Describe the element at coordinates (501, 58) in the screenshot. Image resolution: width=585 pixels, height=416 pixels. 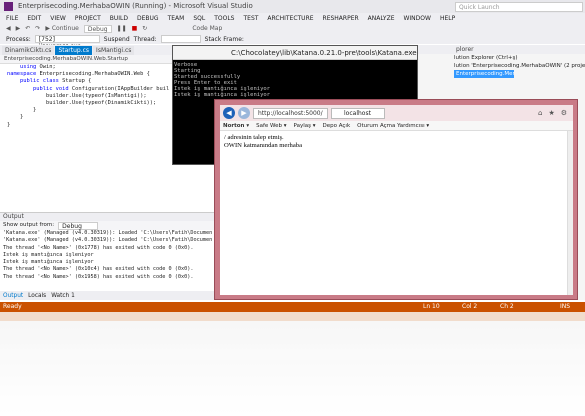
I see `solution-explorer-search: lution Explorer (Ctrl+ş)` at that location.